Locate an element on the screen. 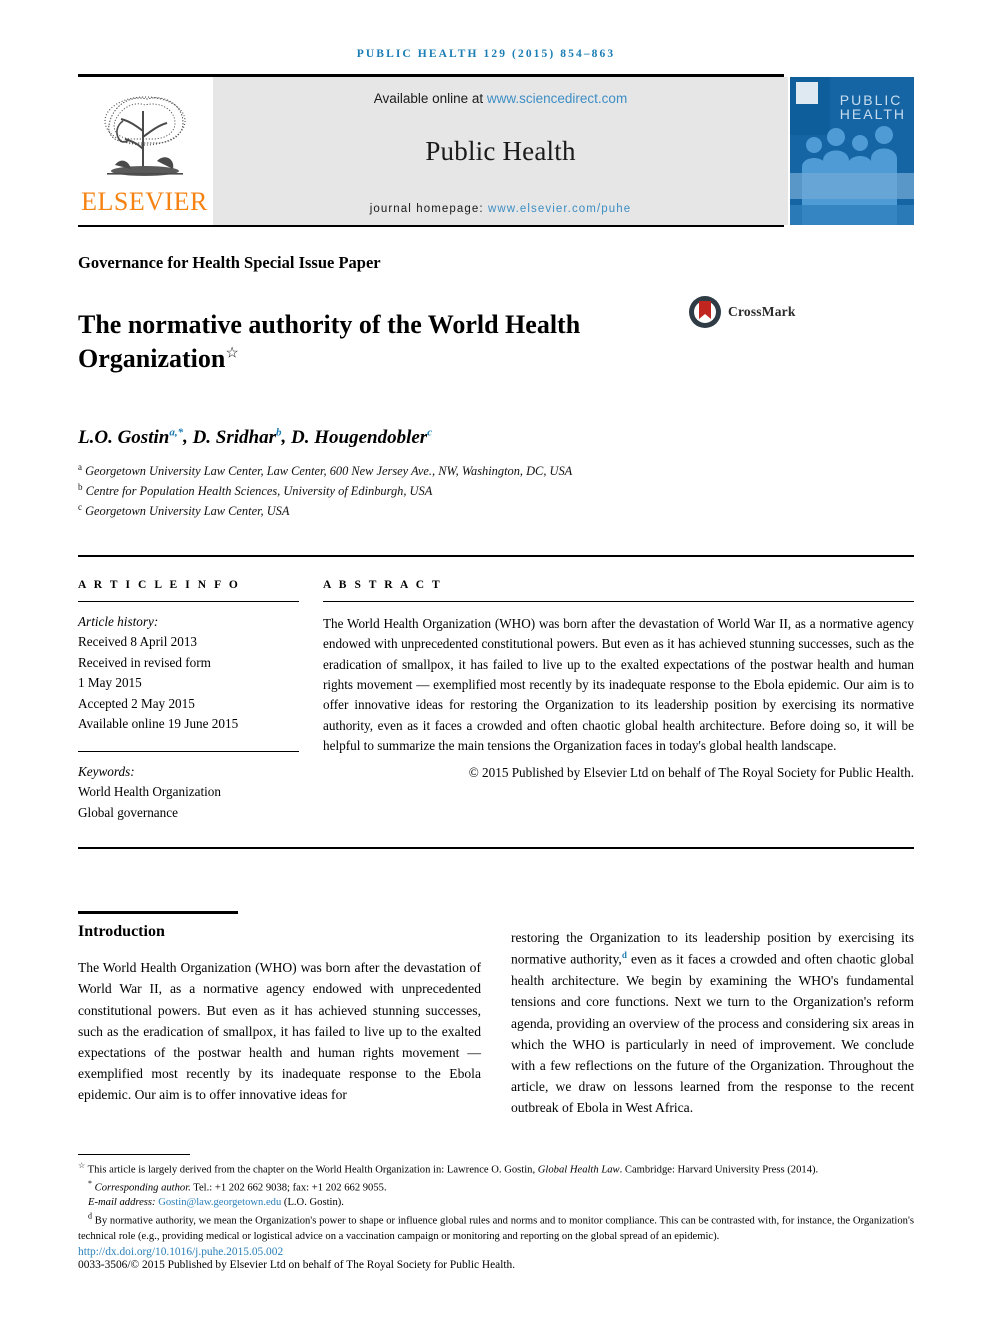 Image resolution: width=992 pixels, height=1323 pixels. author-1-marks: a,* is located at coordinates (176, 432).